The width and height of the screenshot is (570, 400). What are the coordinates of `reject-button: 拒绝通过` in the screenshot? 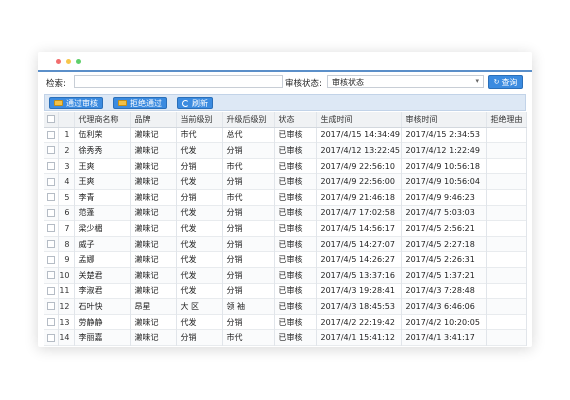 It's located at (140, 103).